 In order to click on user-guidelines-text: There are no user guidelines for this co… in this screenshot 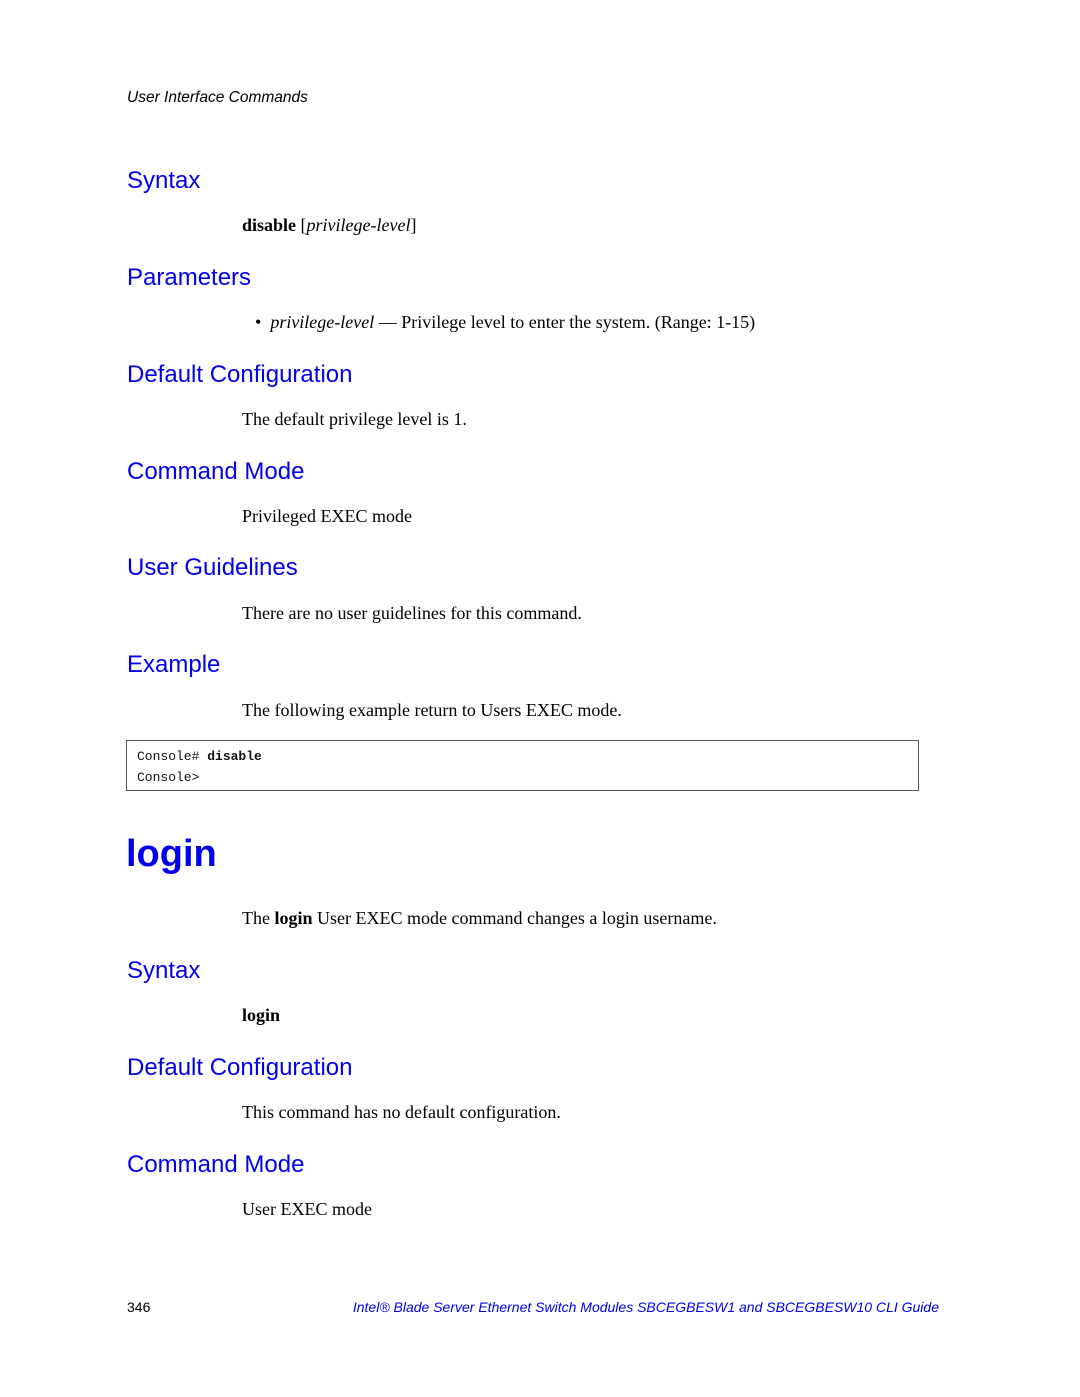, I will do `click(412, 613)`.